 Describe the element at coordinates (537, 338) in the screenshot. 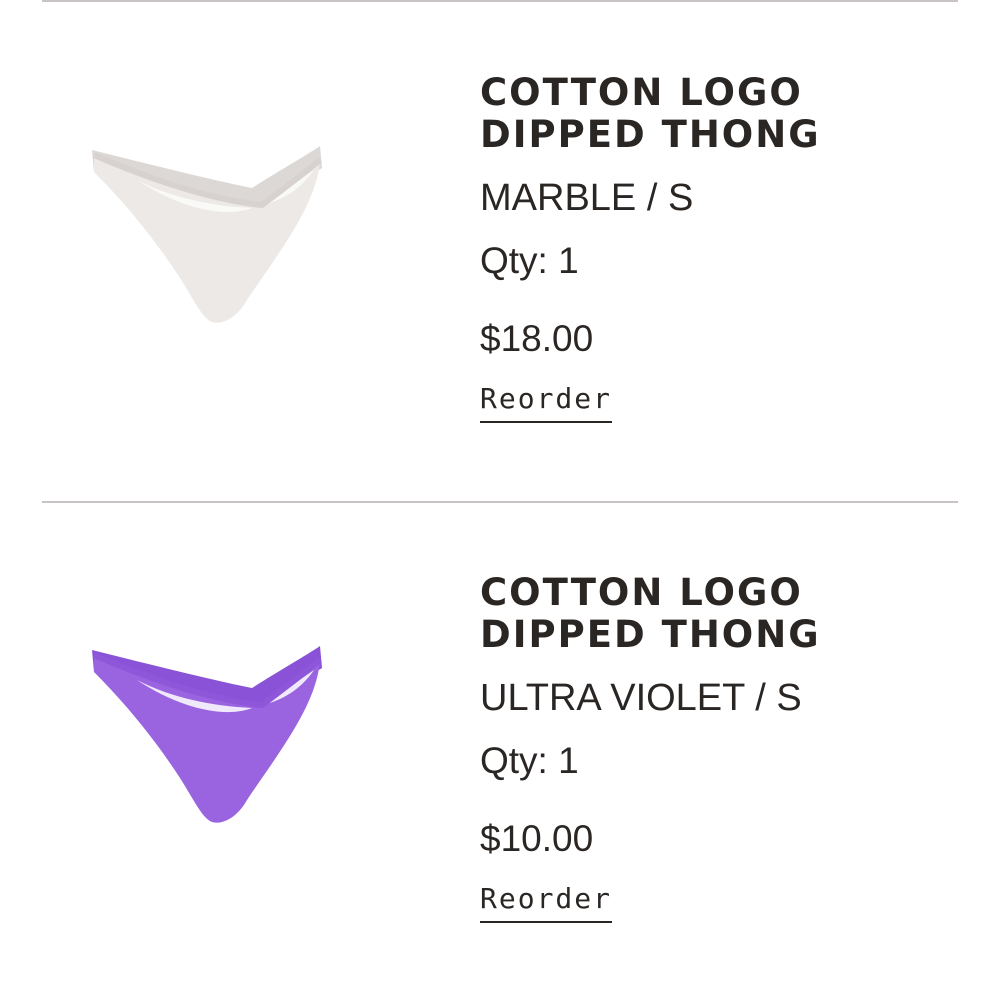

I see `product-price: $18.00` at that location.